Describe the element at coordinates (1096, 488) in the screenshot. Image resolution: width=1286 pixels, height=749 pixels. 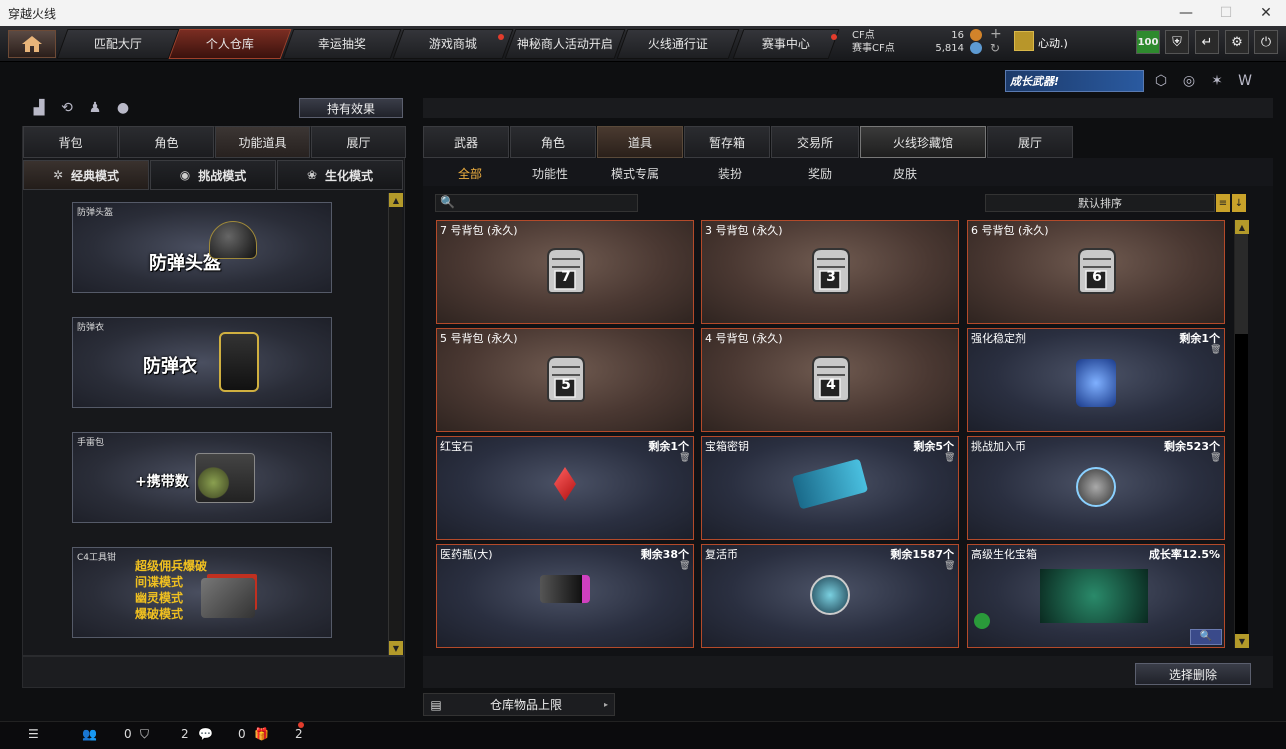
I see `inventory-item: 挑战加入币 剩余523个 🗑` at that location.